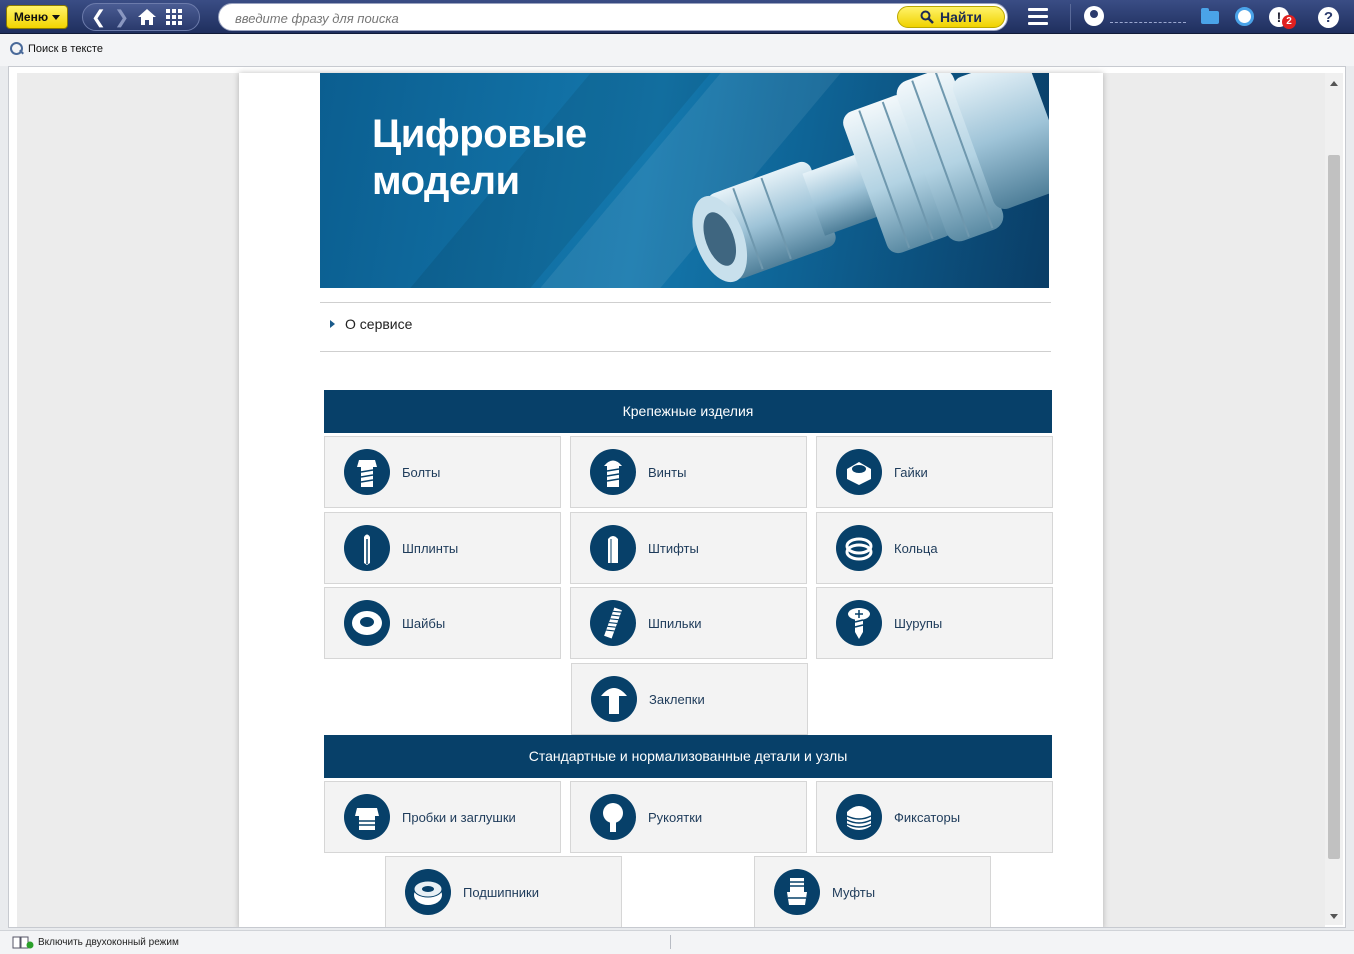  What do you see at coordinates (1211, 17) in the screenshot?
I see `folder-icon` at bounding box center [1211, 17].